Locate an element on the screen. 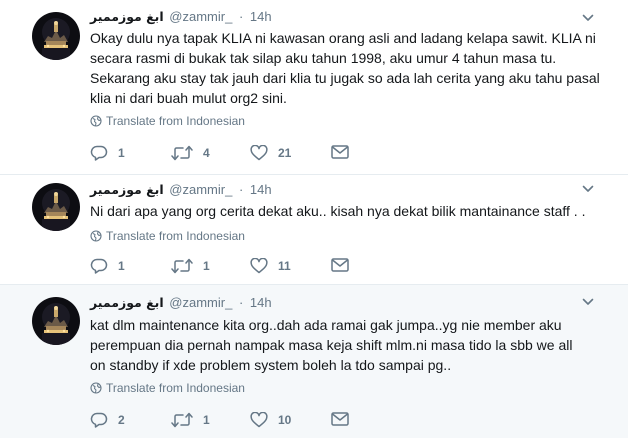  like-count: 10 is located at coordinates (285, 420).